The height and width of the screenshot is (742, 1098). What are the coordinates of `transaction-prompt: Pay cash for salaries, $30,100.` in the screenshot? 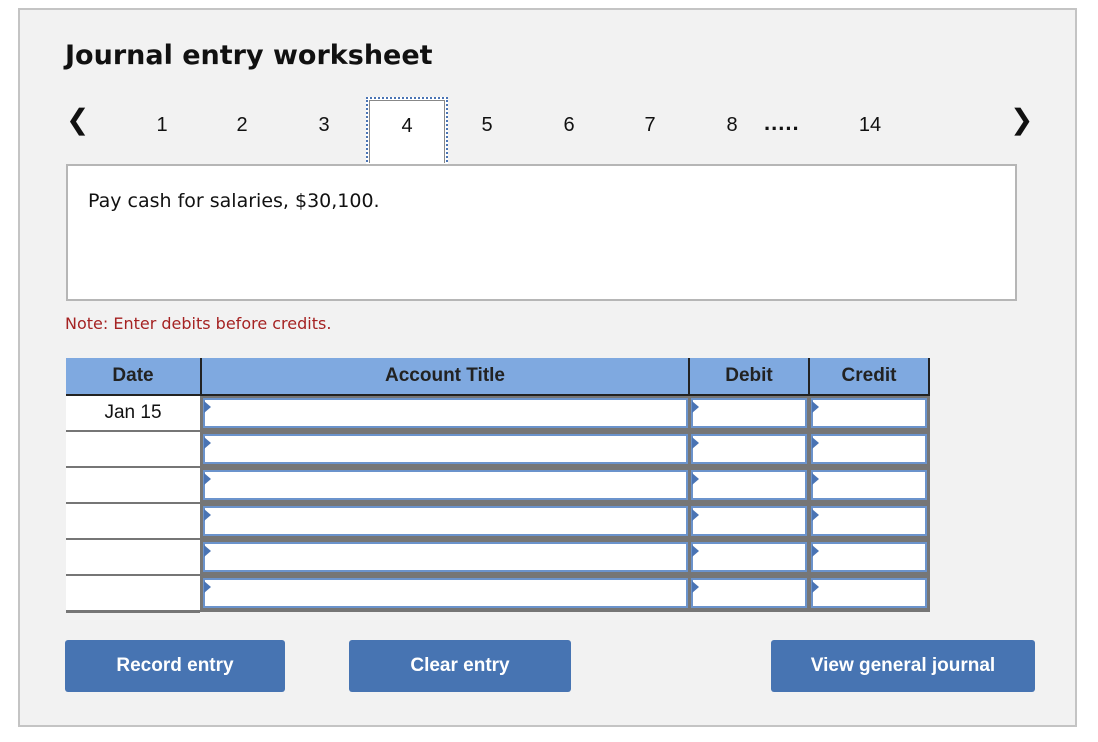 It's located at (234, 201).